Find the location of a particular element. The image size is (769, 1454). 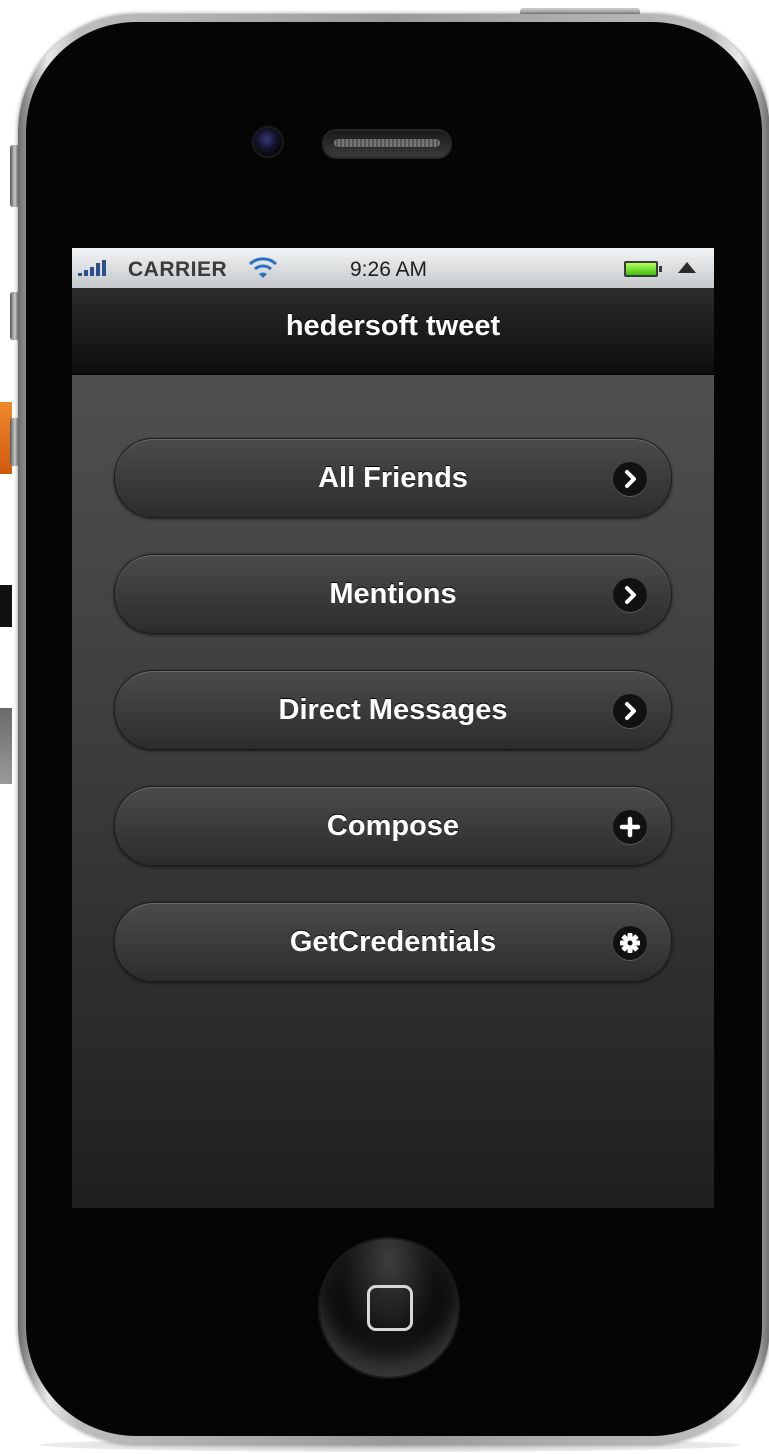

menu-item-label: Mentions is located at coordinates (393, 594).